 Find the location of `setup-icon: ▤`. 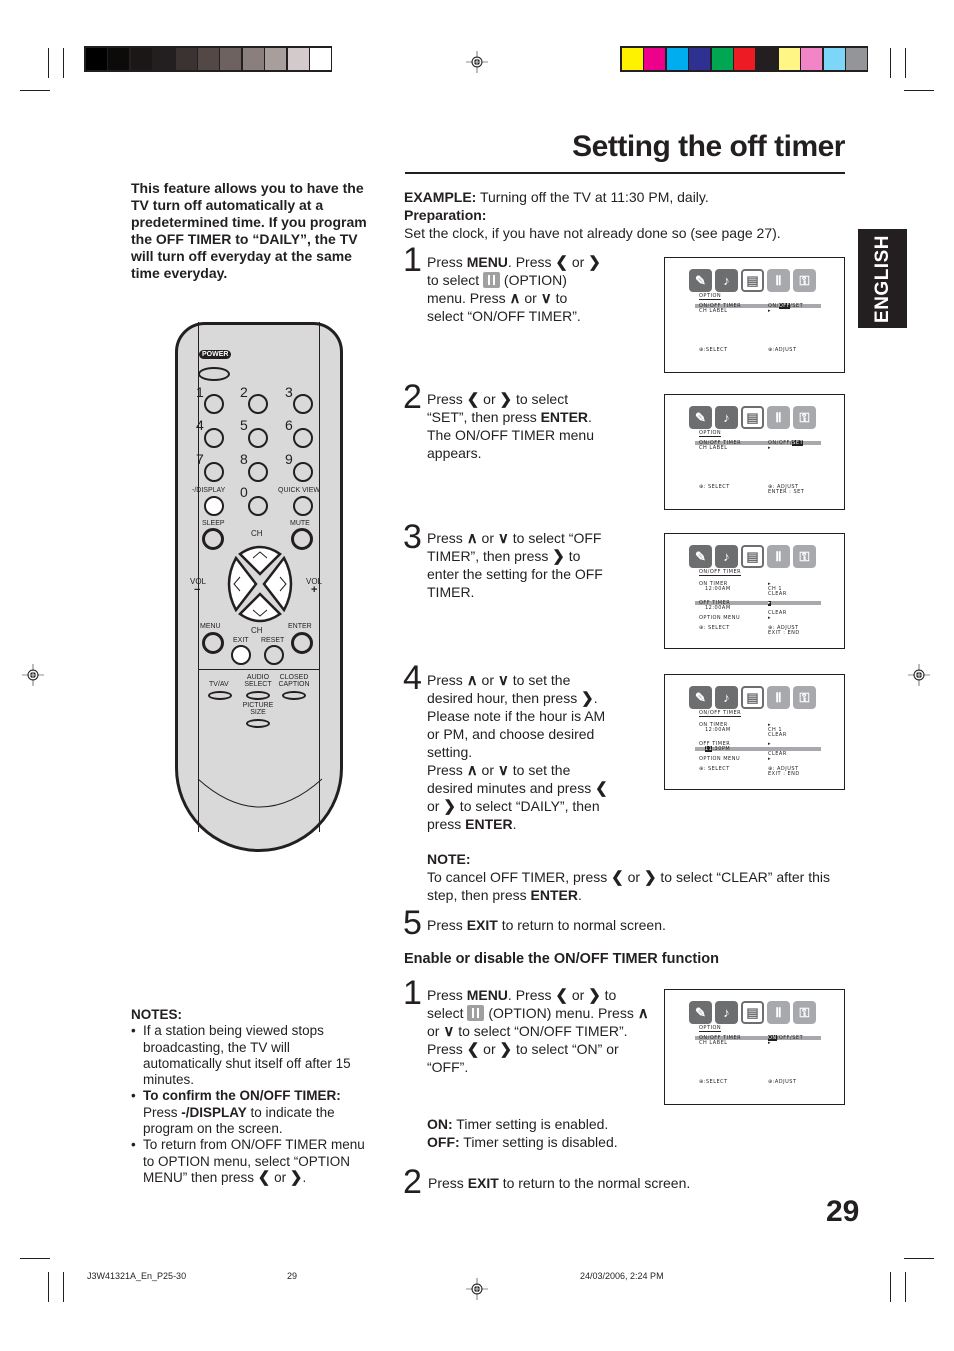

setup-icon: ▤ is located at coordinates (752, 697).